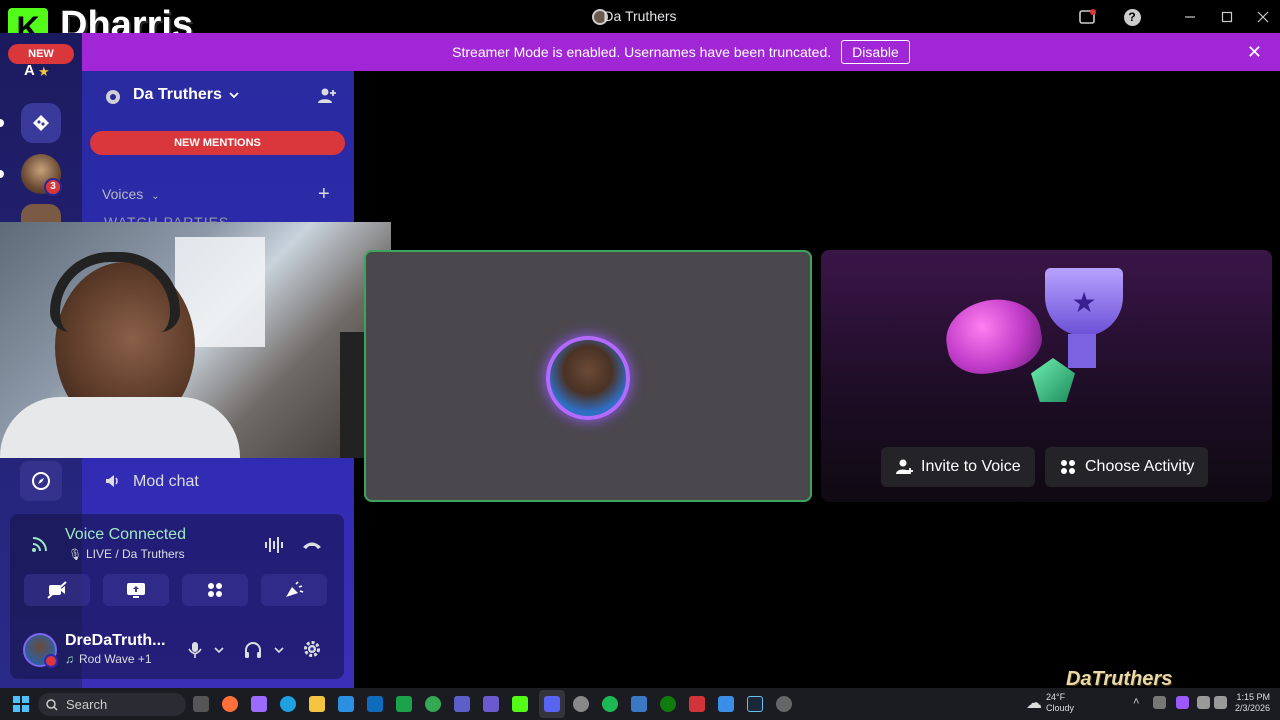 The width and height of the screenshot is (1280, 720). I want to click on microphone-icon, so click(195, 652).